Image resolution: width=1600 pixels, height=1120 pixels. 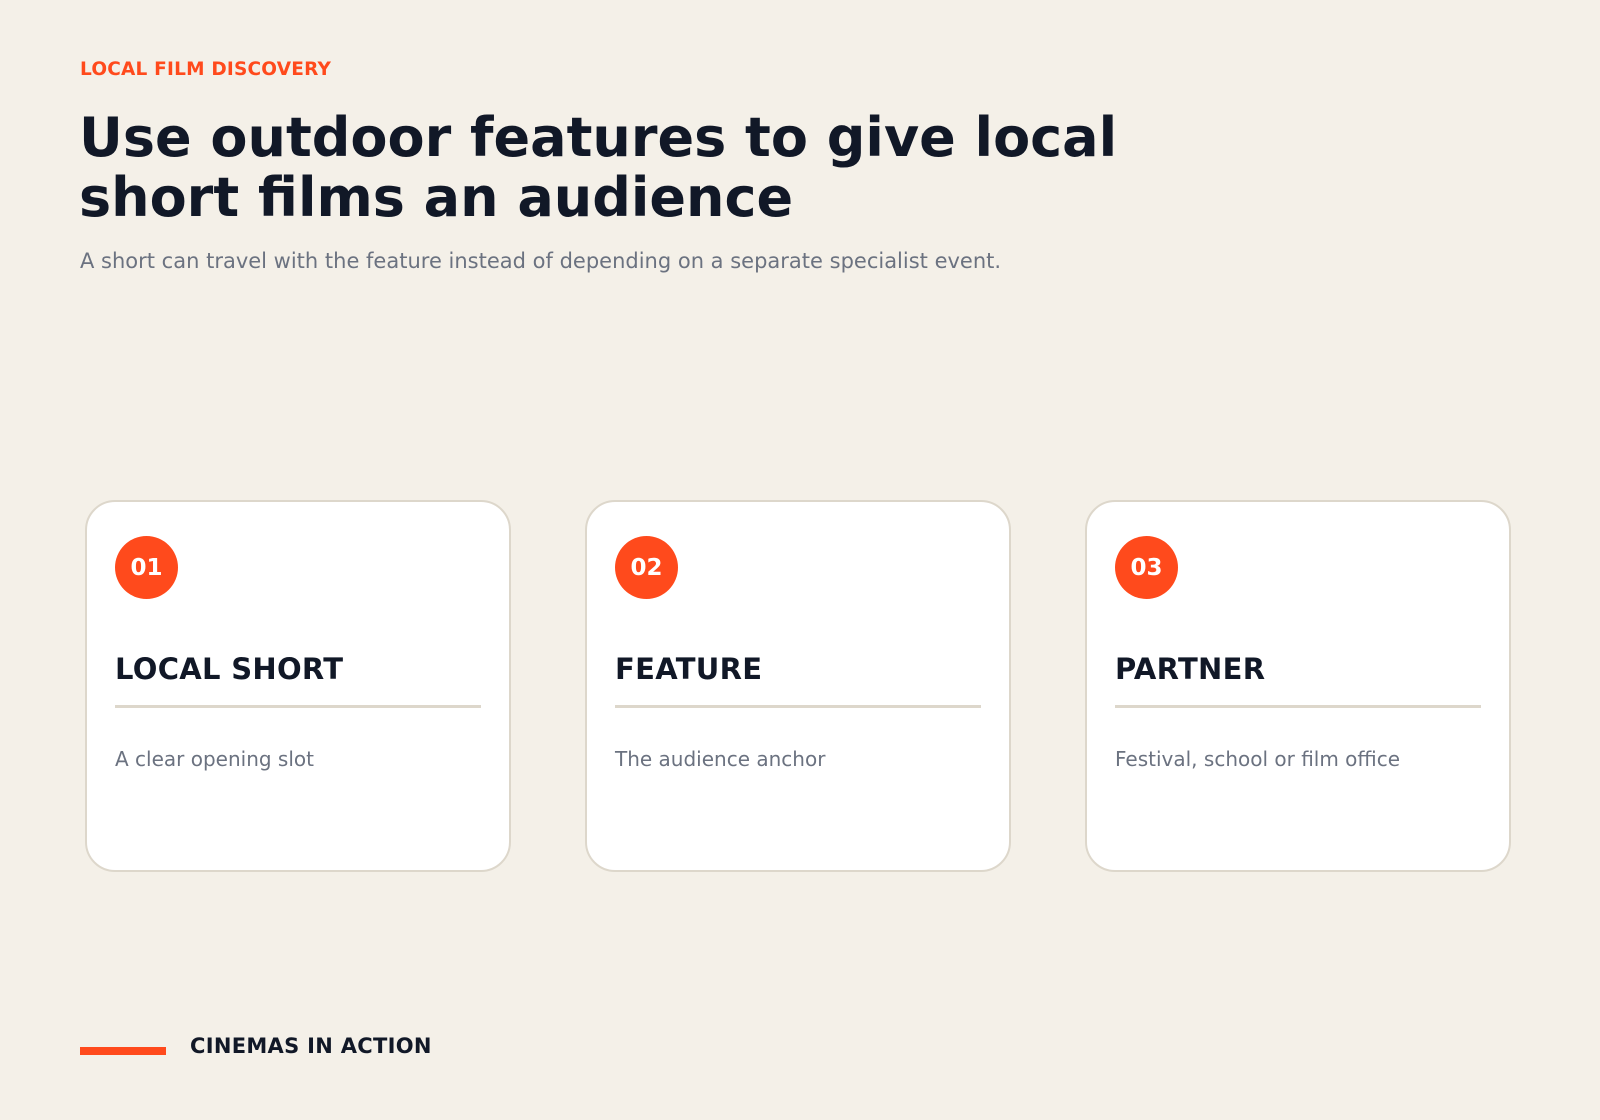 I want to click on footer-accent-bar, so click(x=123, y=1051).